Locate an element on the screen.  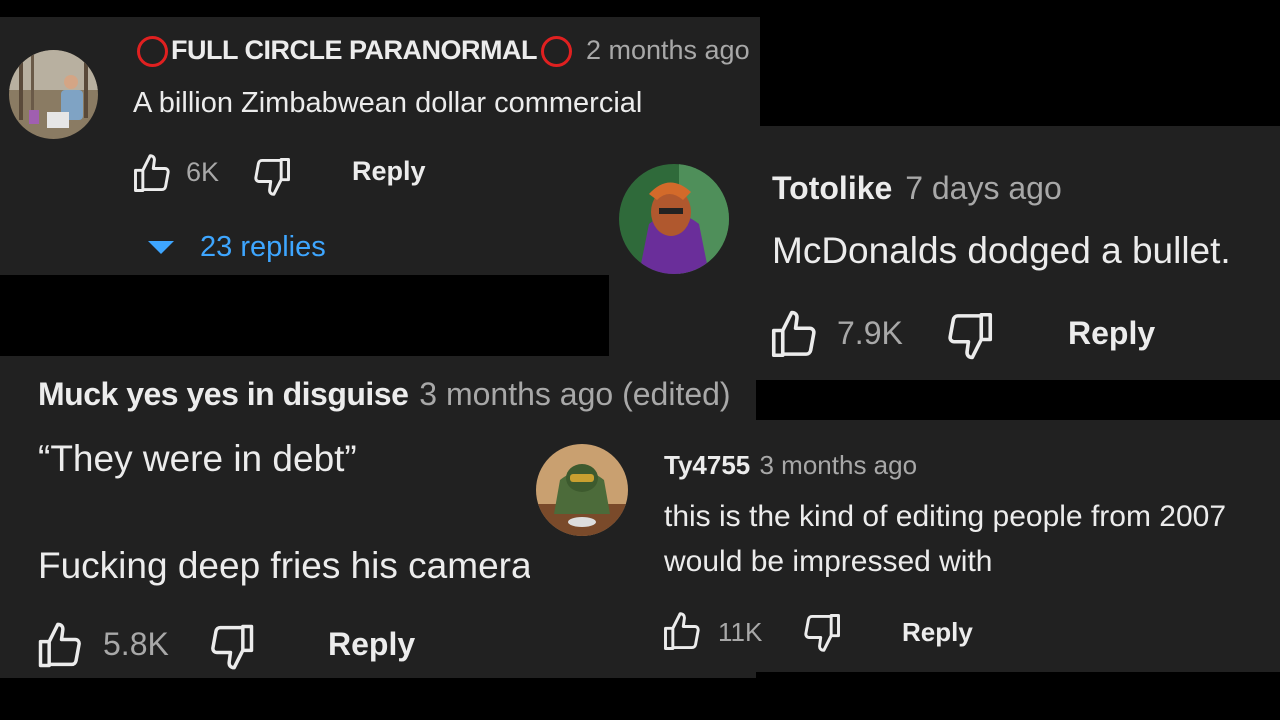
timestamp: 3 months ago is located at coordinates (839, 465).